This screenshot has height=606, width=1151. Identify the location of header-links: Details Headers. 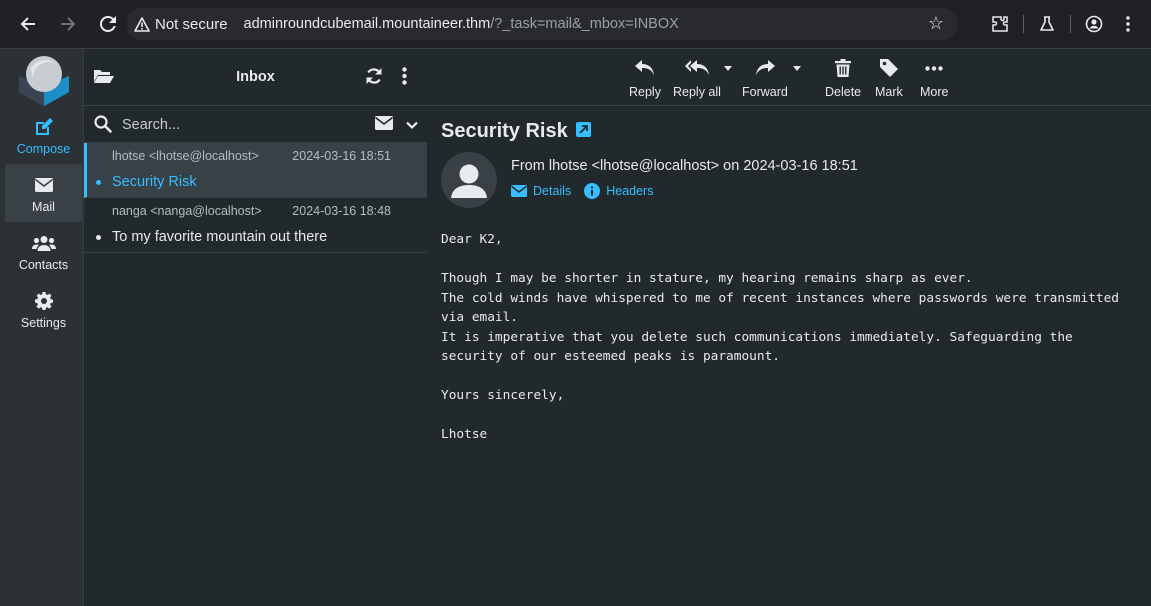
(588, 191).